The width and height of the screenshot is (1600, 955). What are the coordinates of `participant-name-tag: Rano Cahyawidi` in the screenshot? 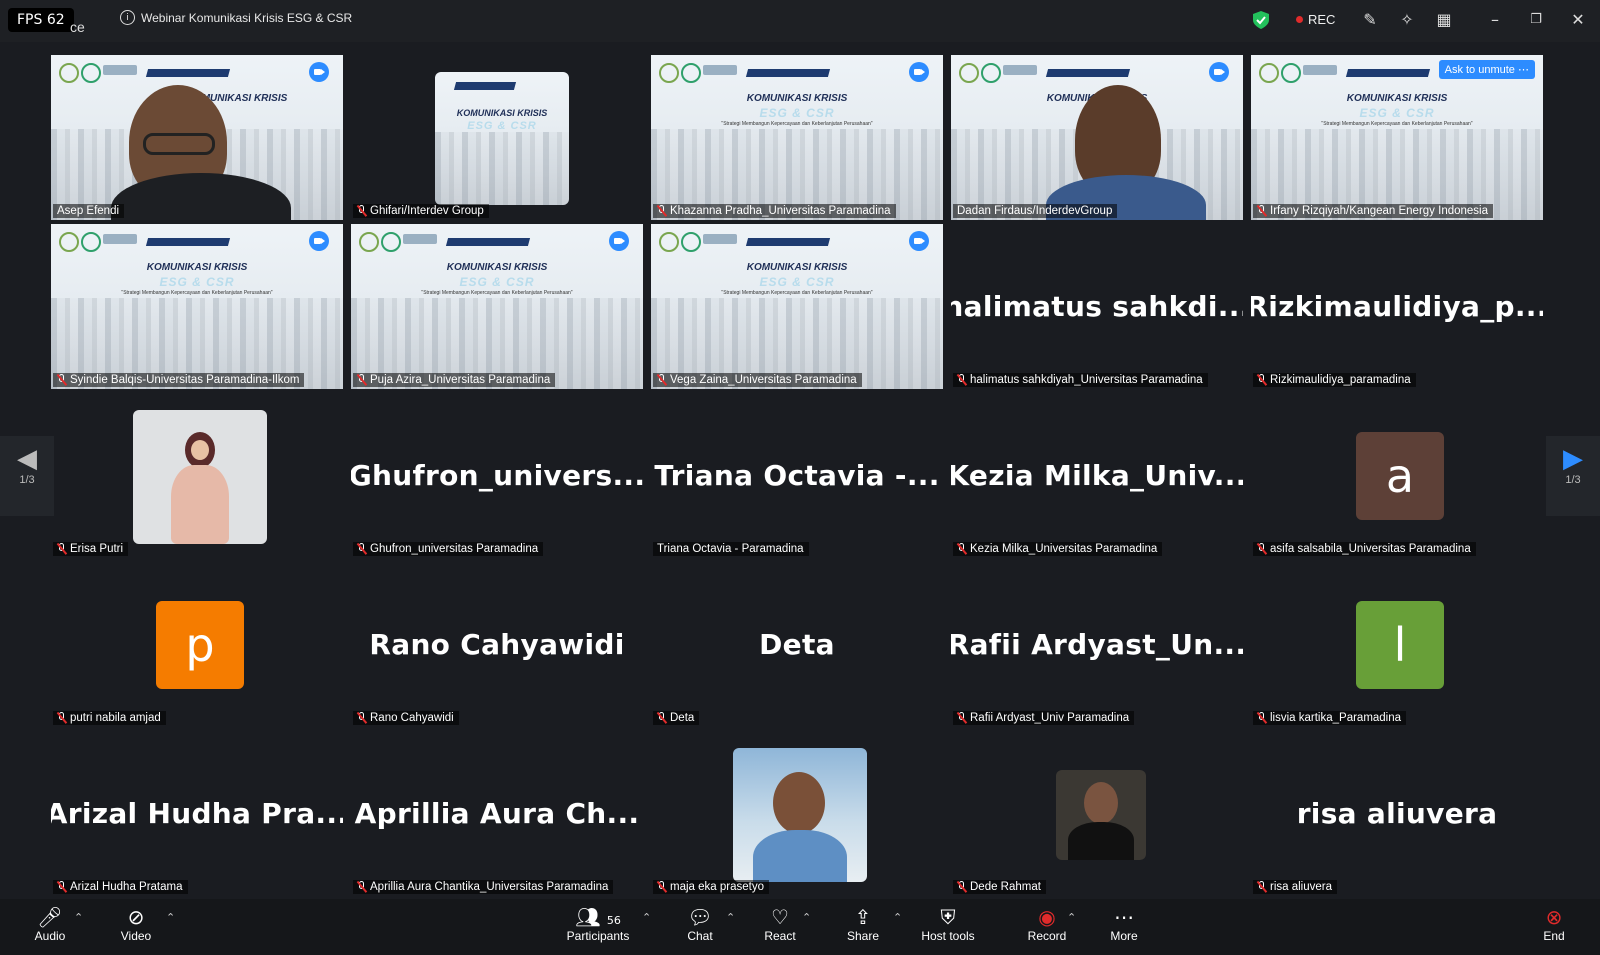 It's located at (406, 718).